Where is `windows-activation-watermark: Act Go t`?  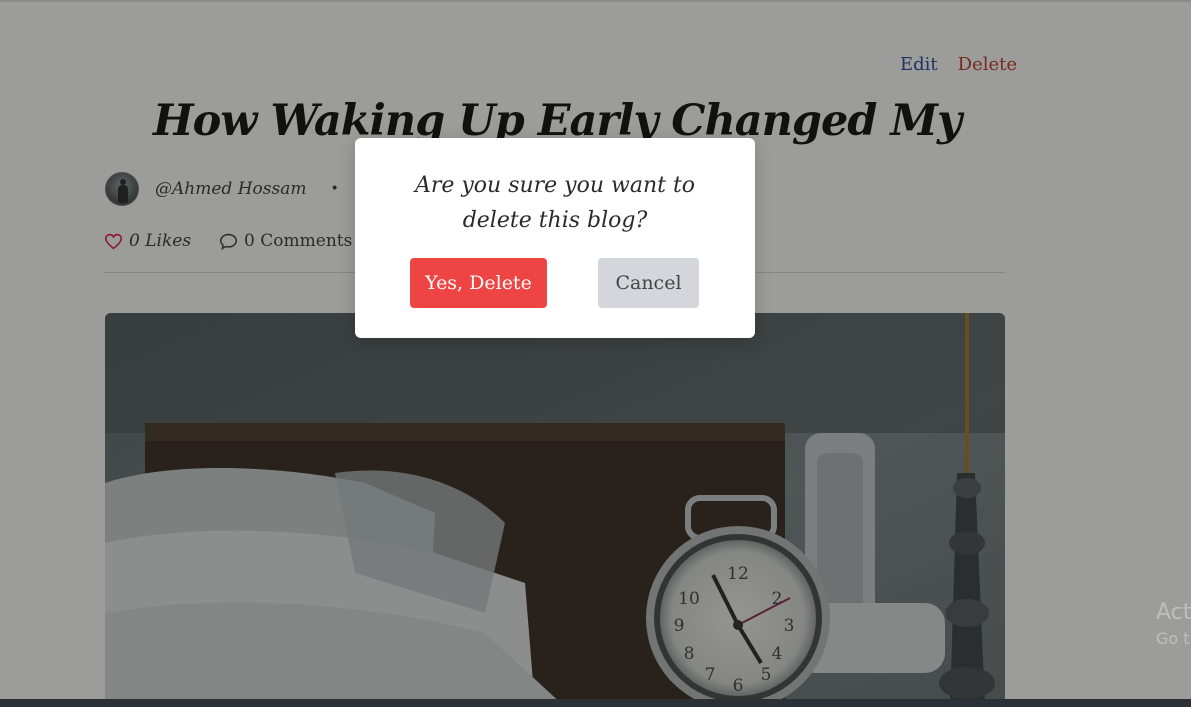
windows-activation-watermark: Act Go t is located at coordinates (1173, 628).